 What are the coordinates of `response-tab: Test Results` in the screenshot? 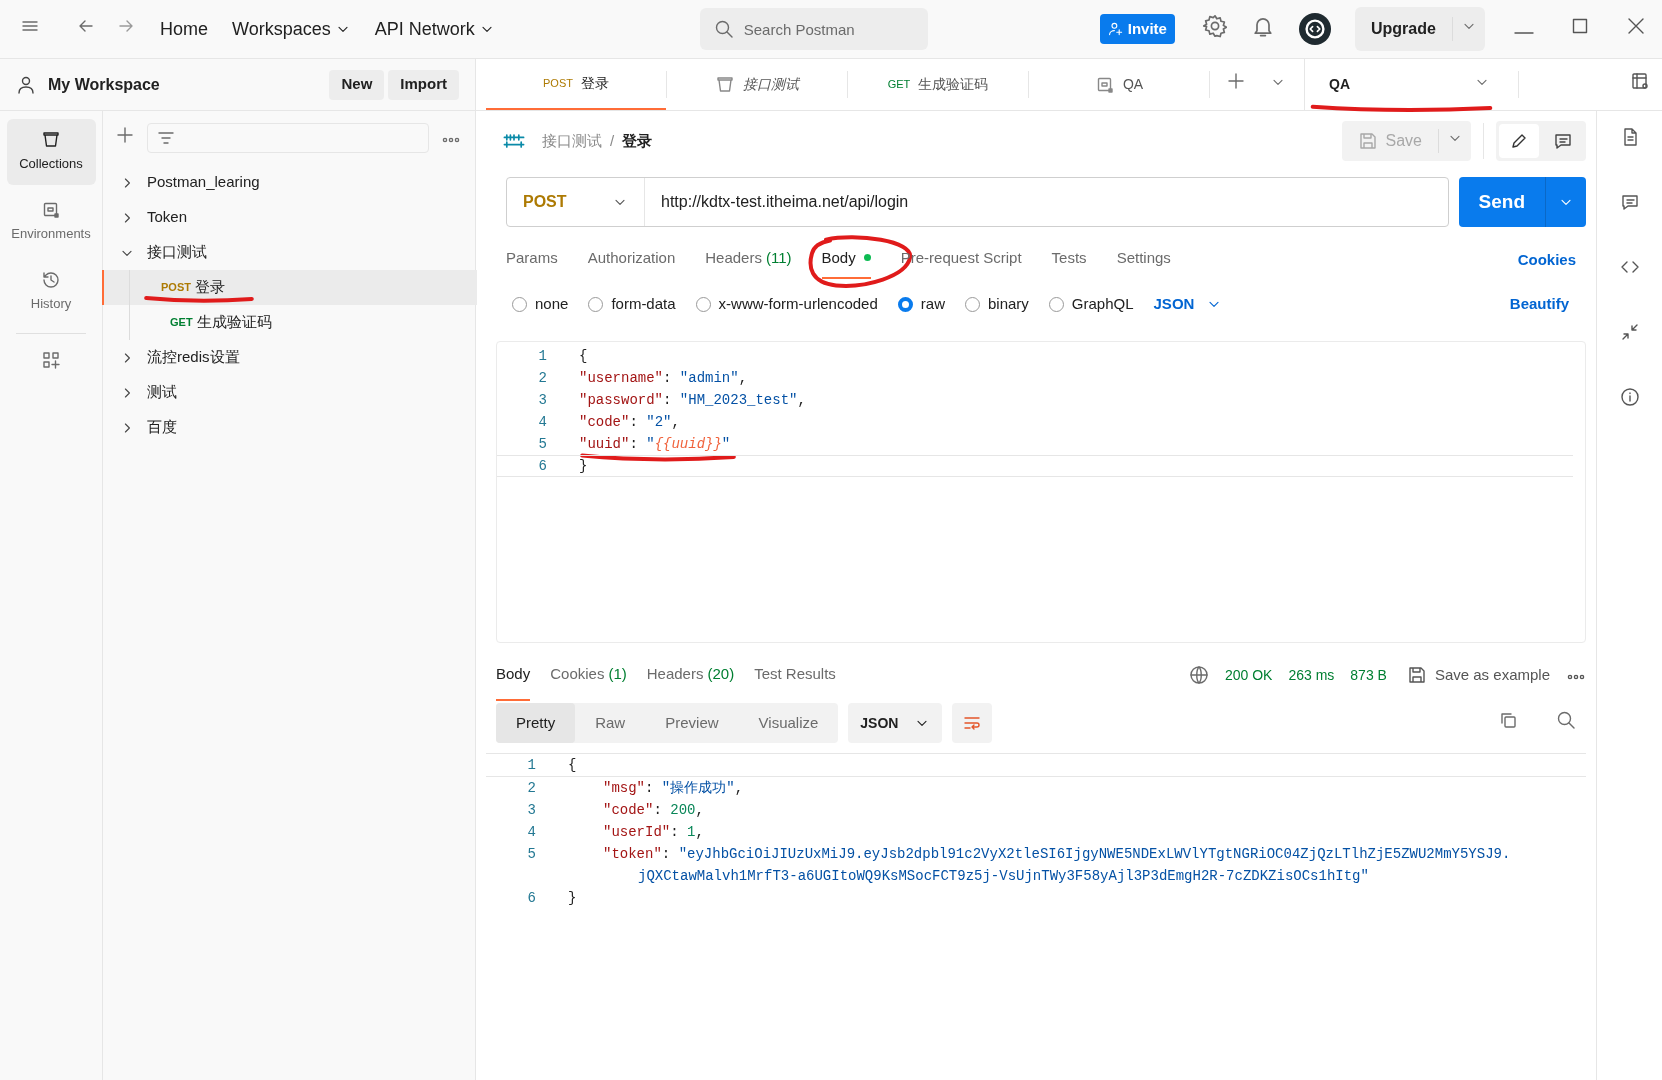 It's located at (795, 675).